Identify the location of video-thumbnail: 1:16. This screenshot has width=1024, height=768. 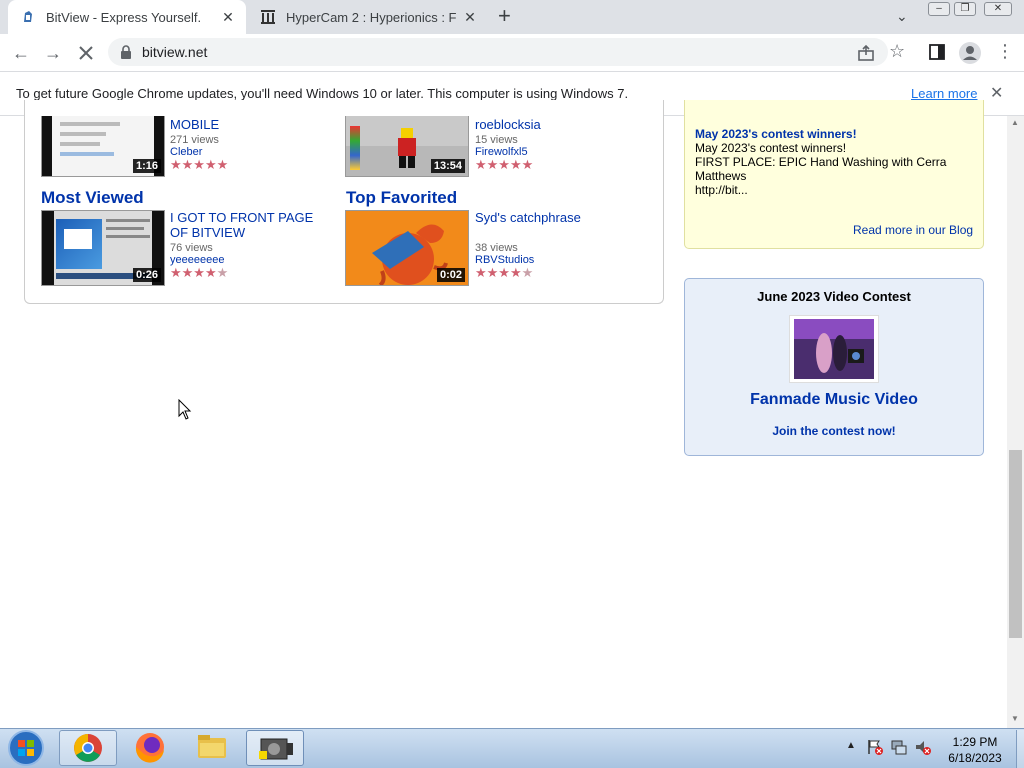
(103, 146).